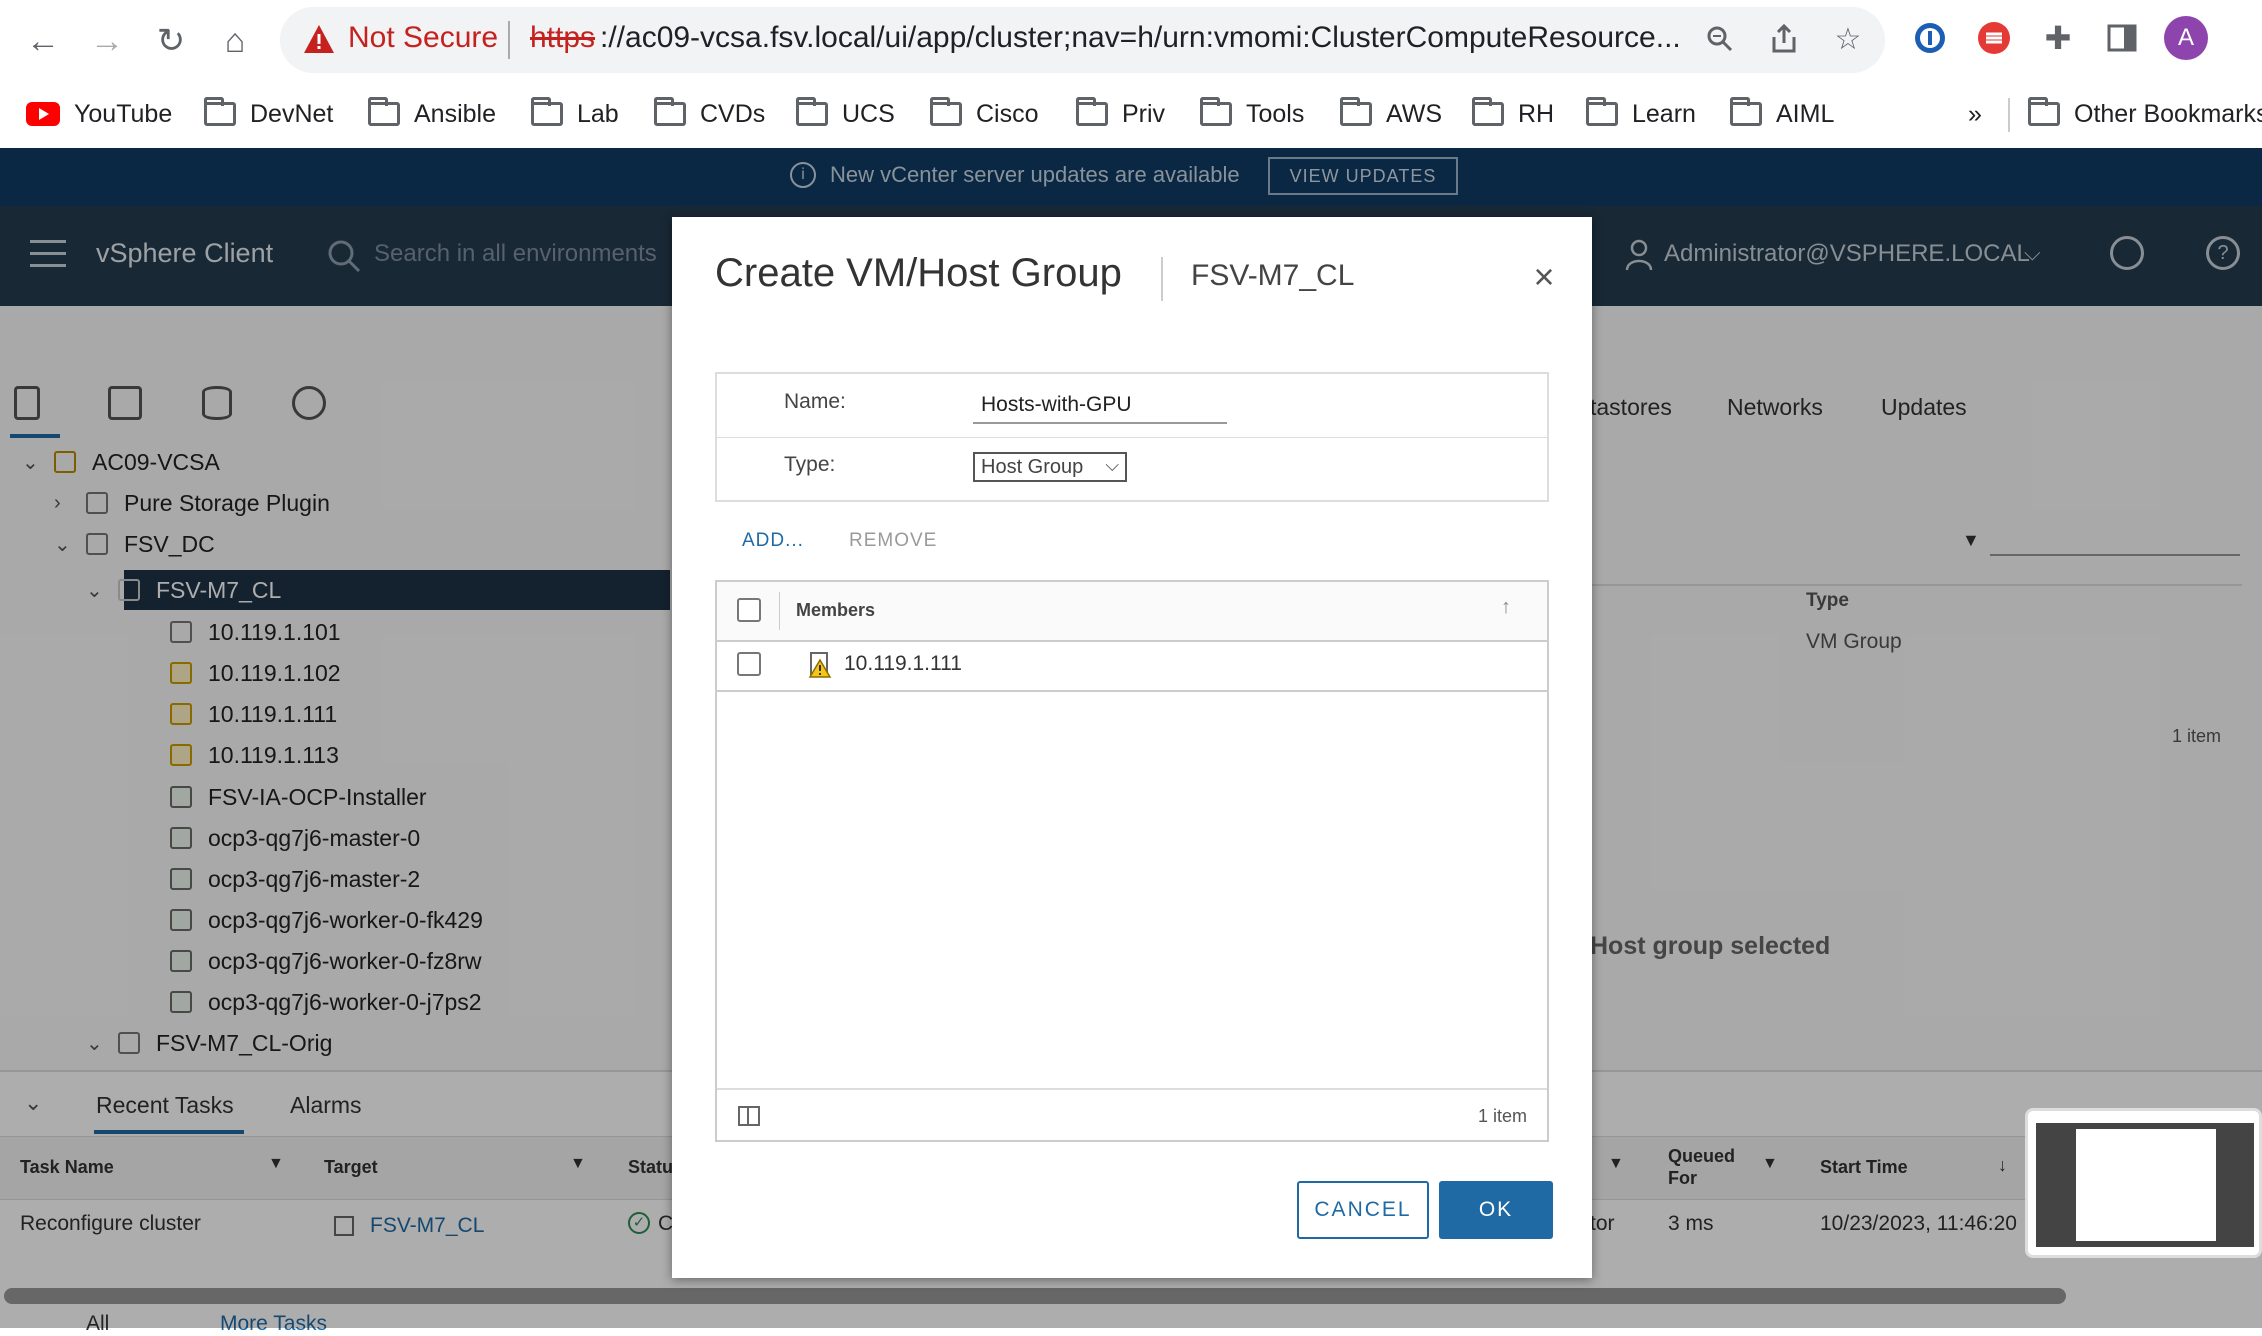 The image size is (2262, 1336). I want to click on host-warning-icon, so click(820, 665).